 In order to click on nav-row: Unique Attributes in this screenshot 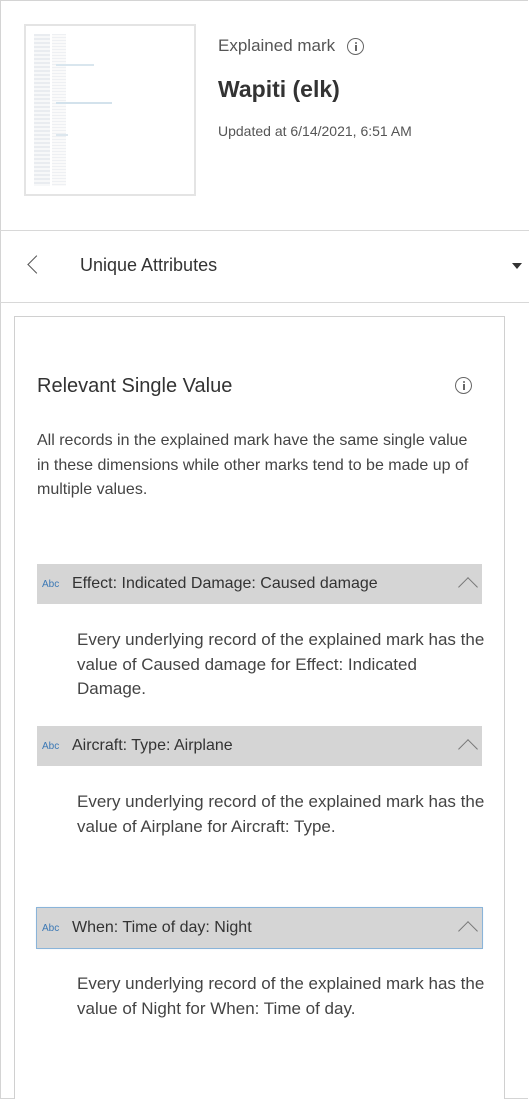, I will do `click(264, 267)`.